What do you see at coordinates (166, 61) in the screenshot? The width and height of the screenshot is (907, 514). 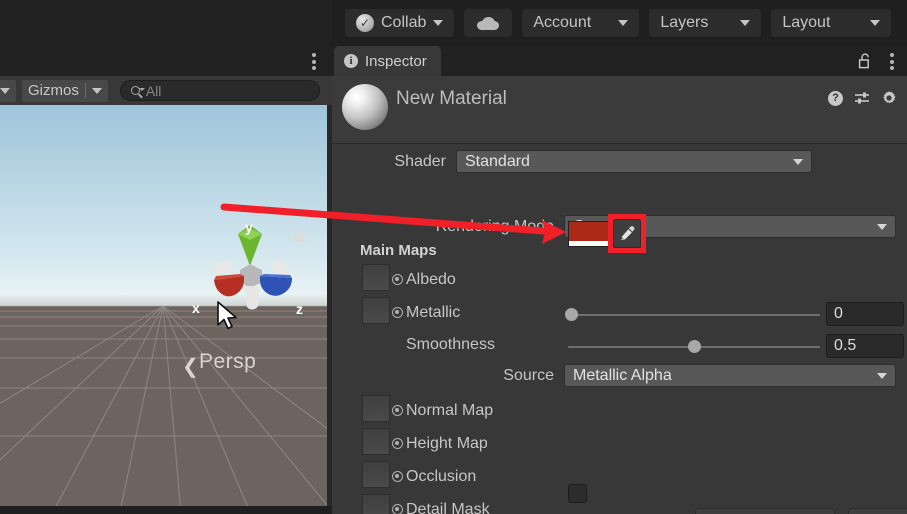 I see `scene-tab-strip` at bounding box center [166, 61].